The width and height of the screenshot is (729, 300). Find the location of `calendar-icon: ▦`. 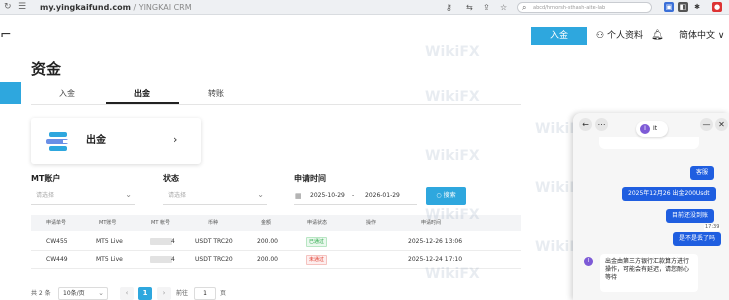

calendar-icon: ▦ is located at coordinates (298, 196).